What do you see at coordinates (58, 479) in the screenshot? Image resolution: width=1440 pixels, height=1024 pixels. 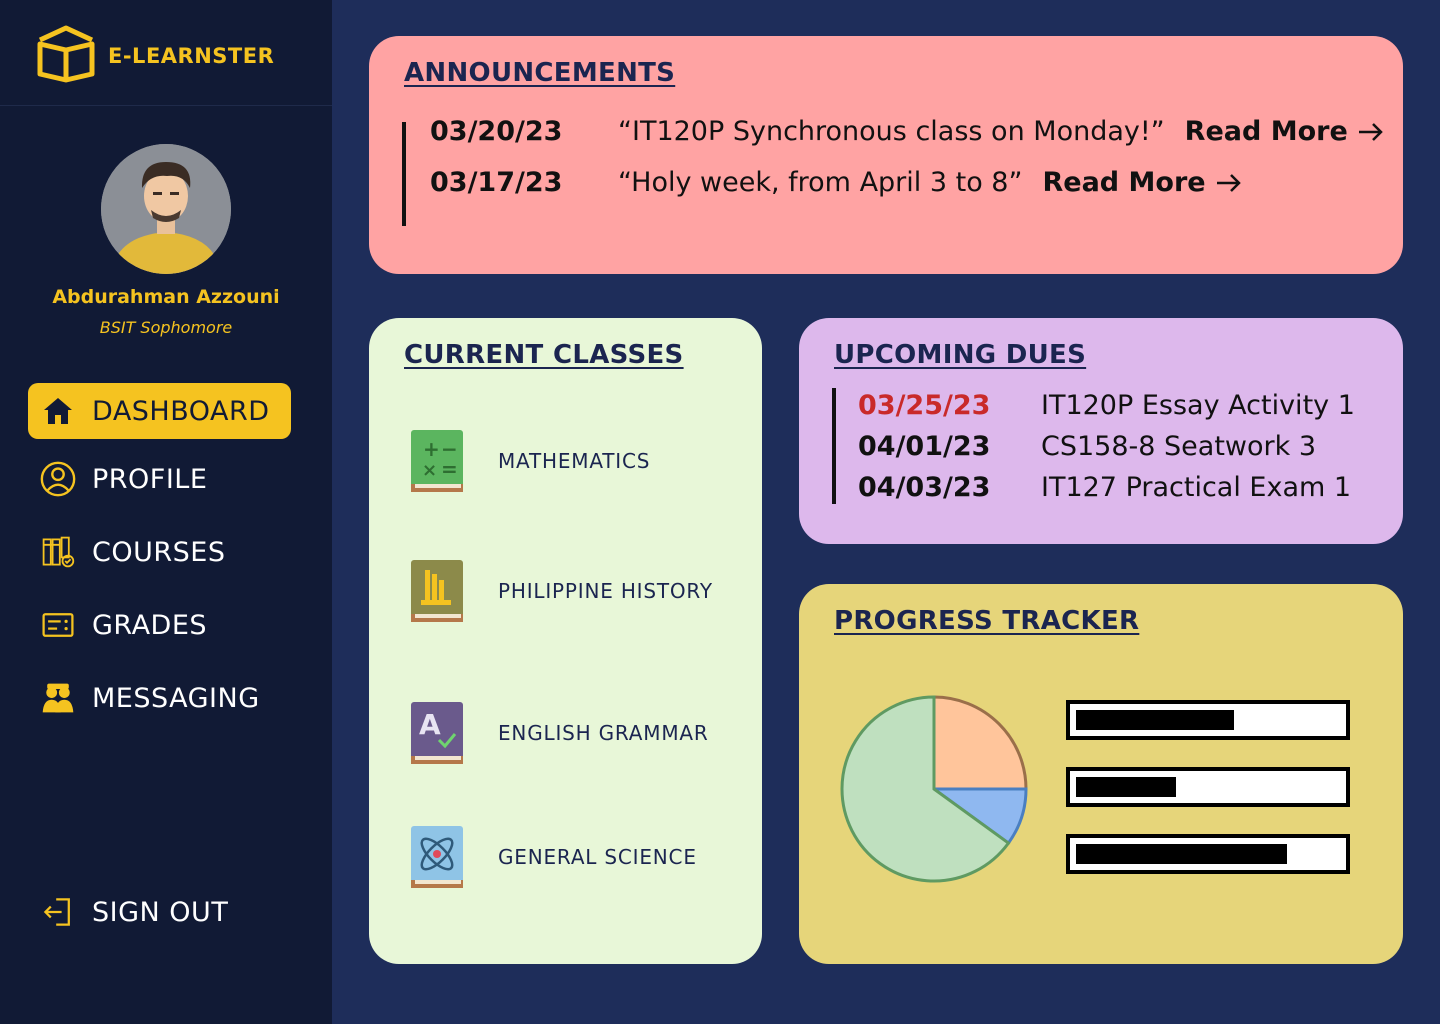 I see `user-circle-icon` at bounding box center [58, 479].